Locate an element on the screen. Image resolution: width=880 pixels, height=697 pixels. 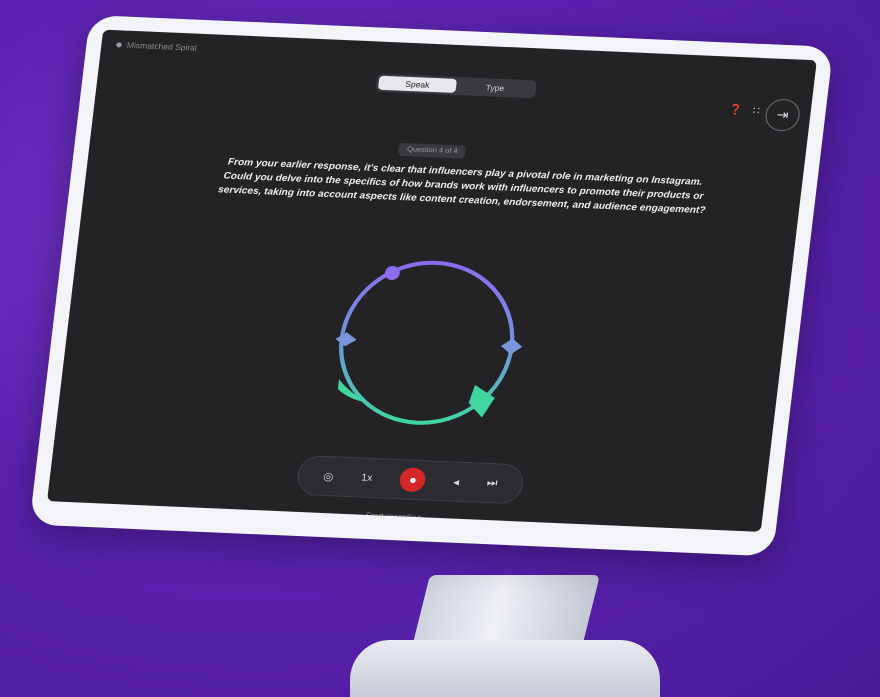
project-label: Mismatched Spiral is located at coordinates (157, 46).